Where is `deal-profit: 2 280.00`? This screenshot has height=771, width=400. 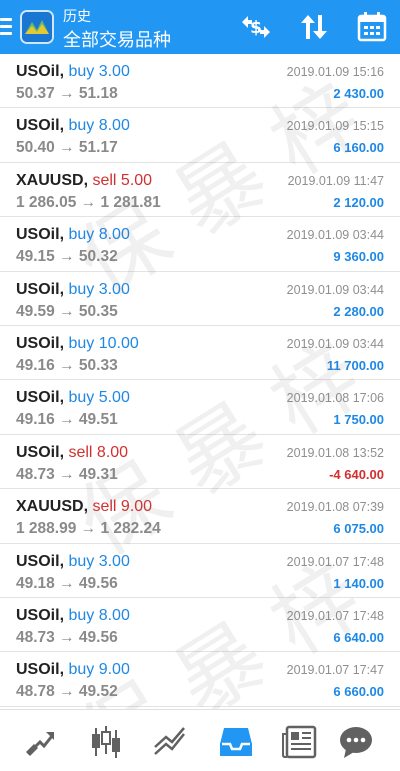
deal-profit: 2 280.00 is located at coordinates (358, 311).